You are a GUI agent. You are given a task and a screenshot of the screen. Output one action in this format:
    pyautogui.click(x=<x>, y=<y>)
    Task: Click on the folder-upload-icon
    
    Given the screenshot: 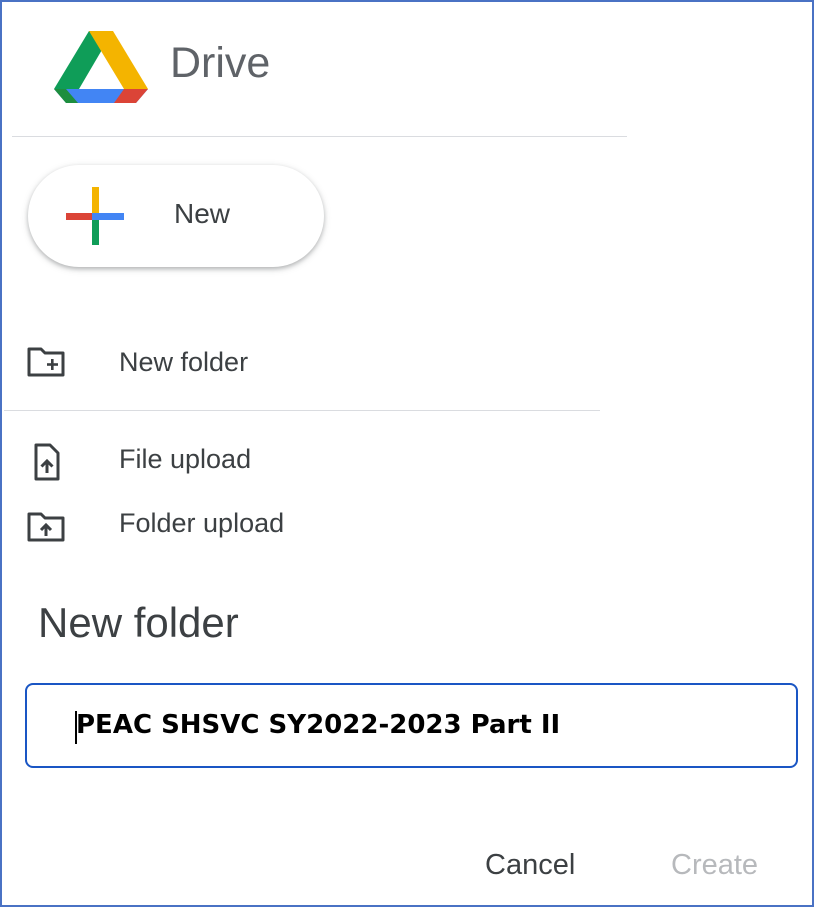 What is the action you would take?
    pyautogui.click(x=46, y=527)
    